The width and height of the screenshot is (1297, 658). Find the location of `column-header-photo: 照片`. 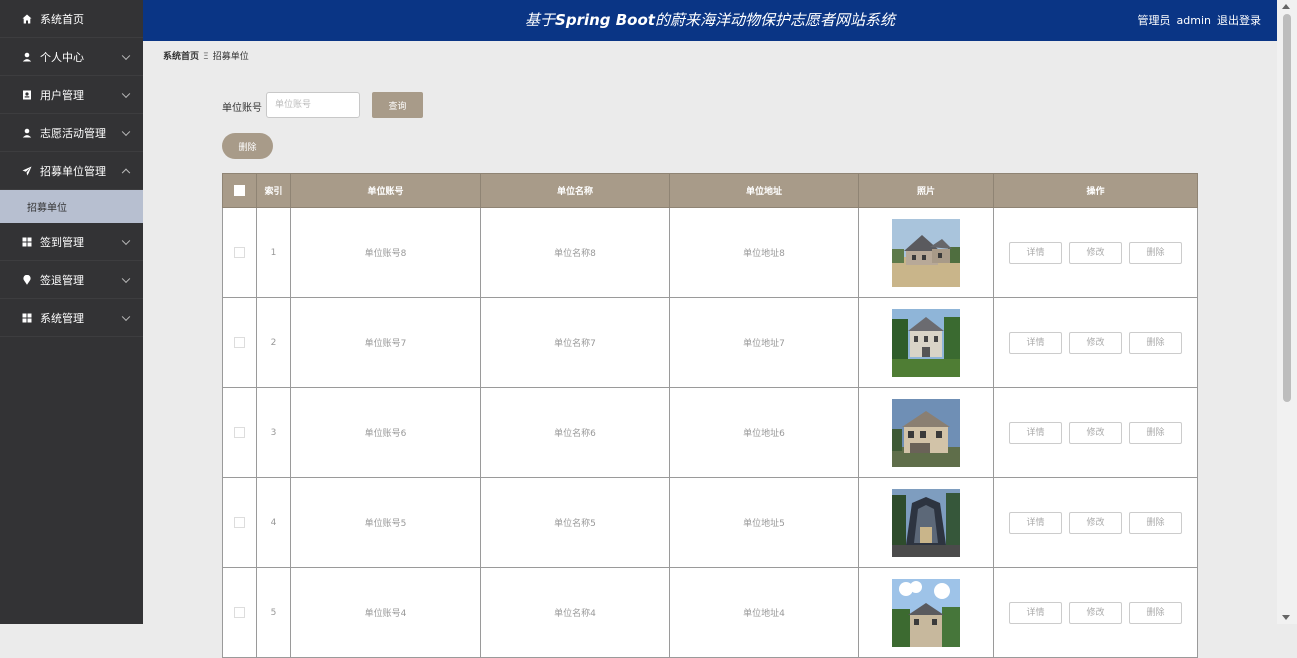

column-header-photo: 照片 is located at coordinates (926, 190).